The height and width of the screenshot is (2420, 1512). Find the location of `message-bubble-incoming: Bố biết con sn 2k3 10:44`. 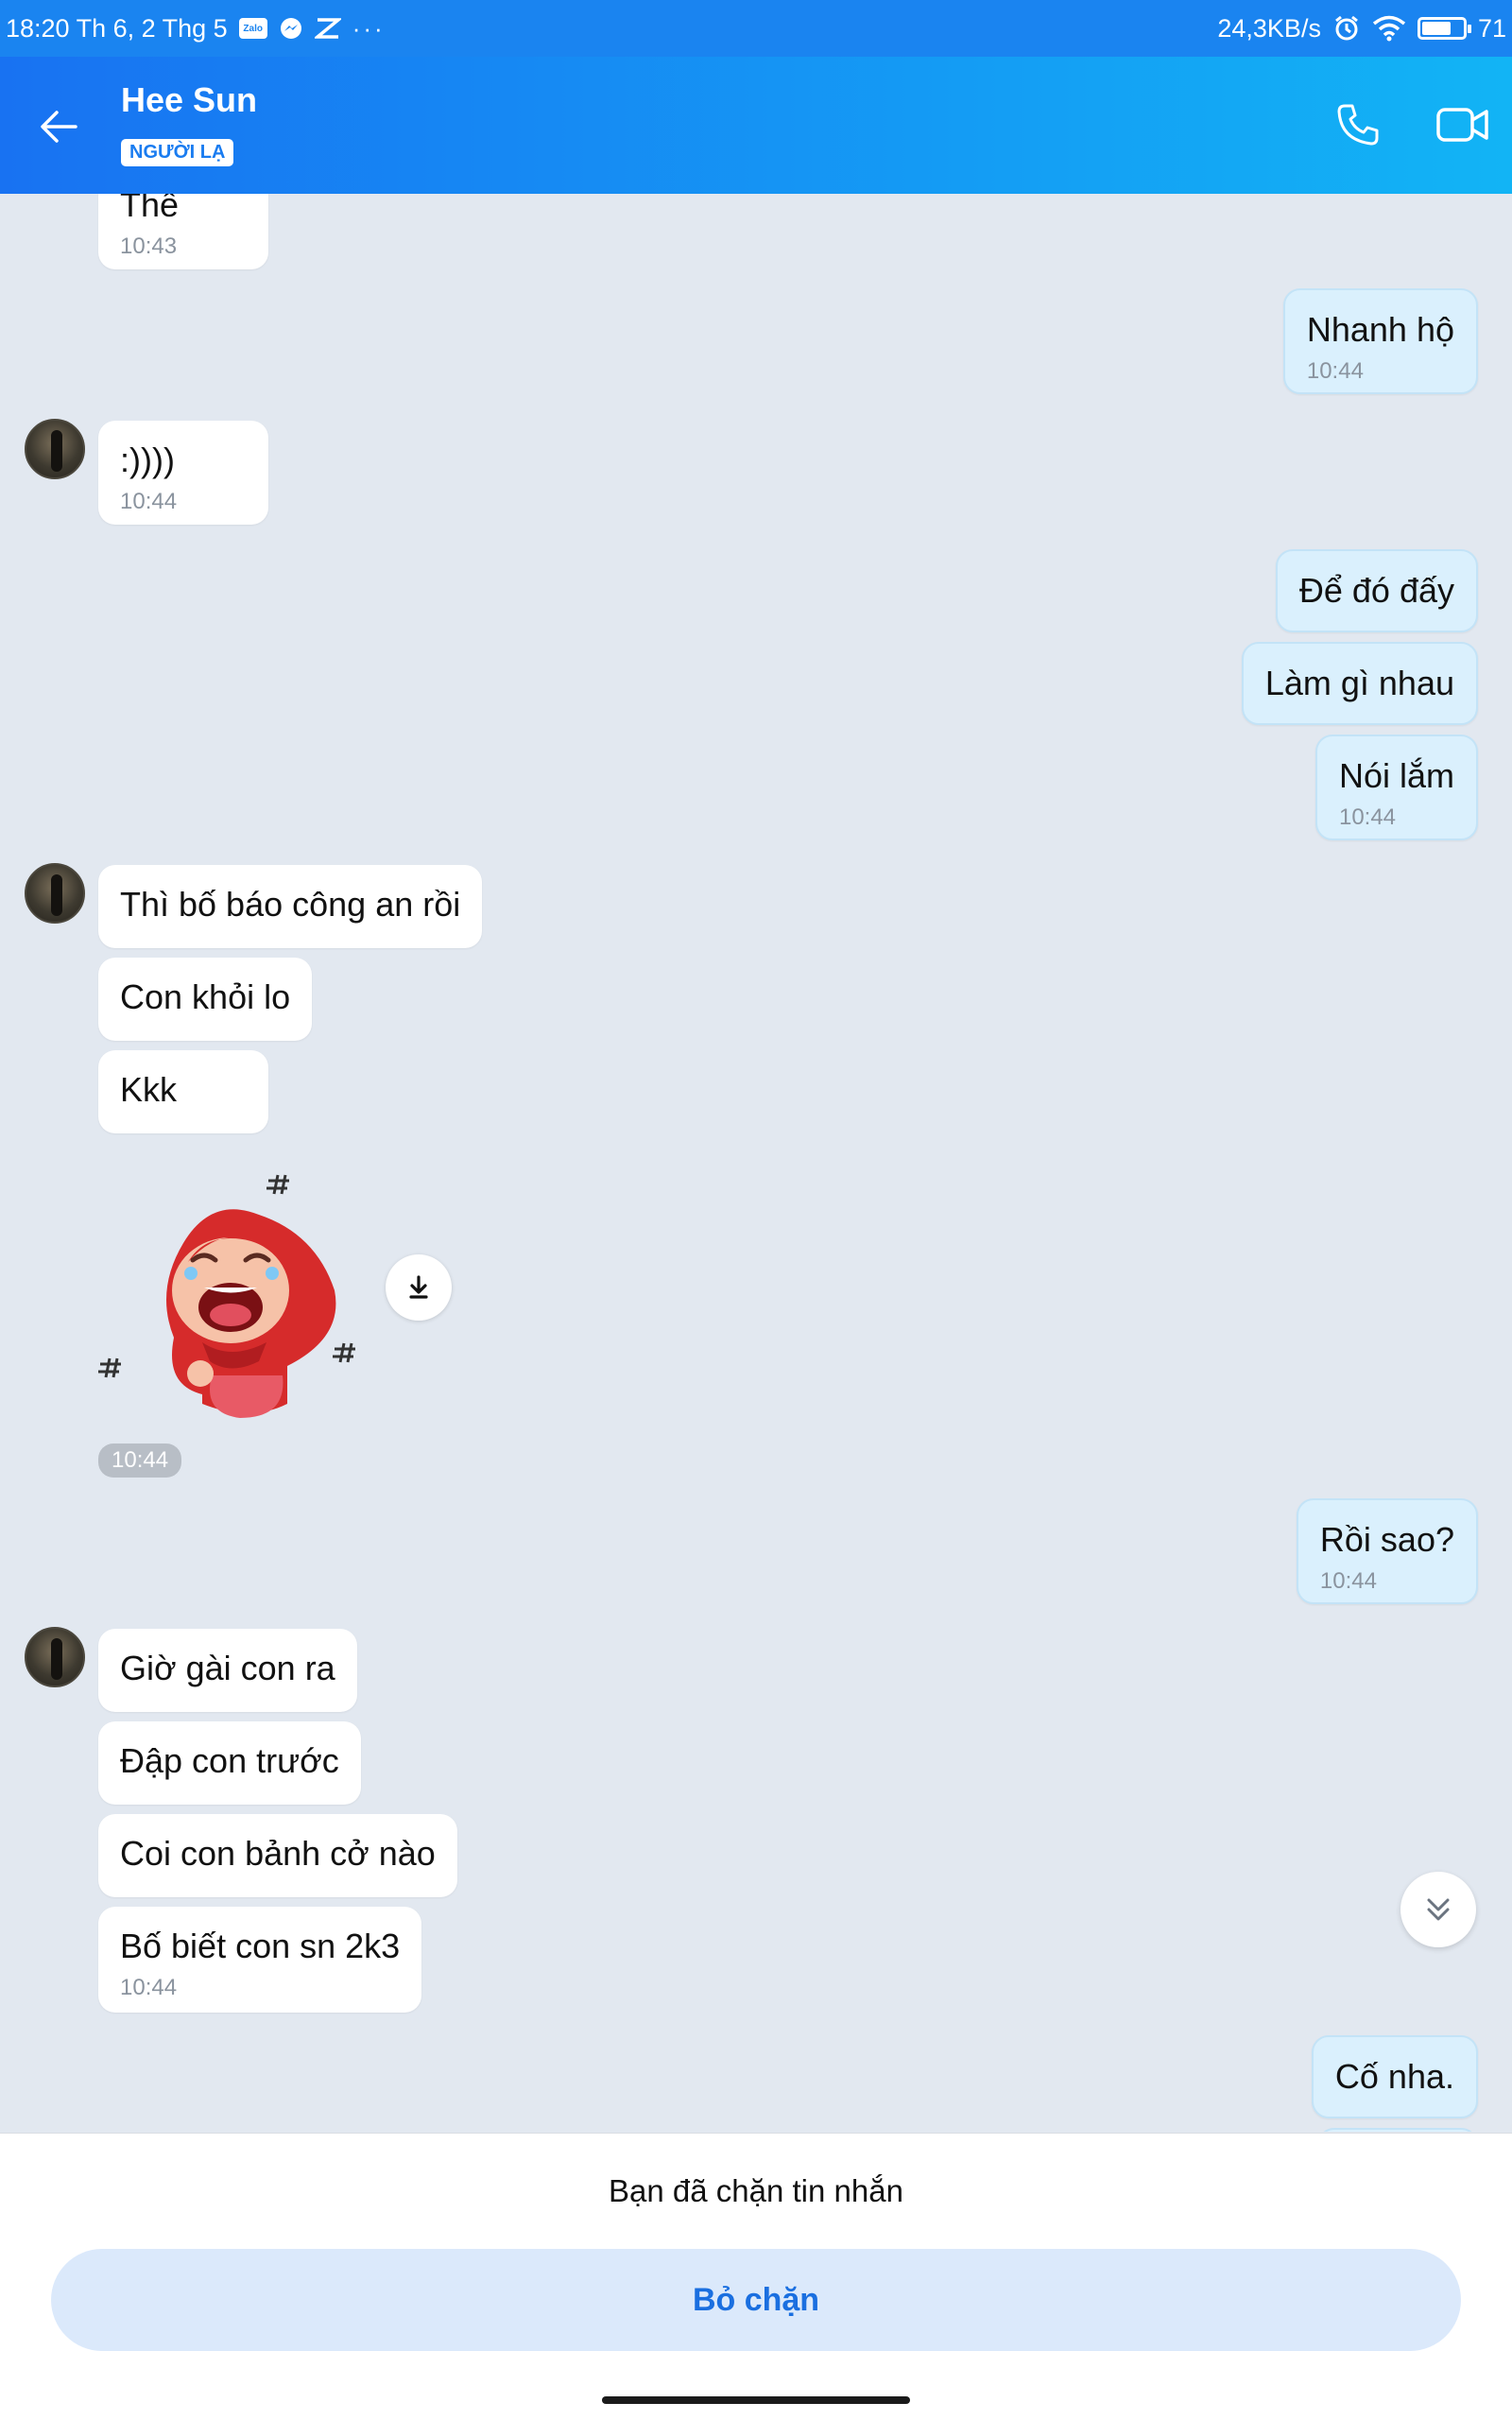

message-bubble-incoming: Bố biết con sn 2k3 10:44 is located at coordinates (260, 1960).